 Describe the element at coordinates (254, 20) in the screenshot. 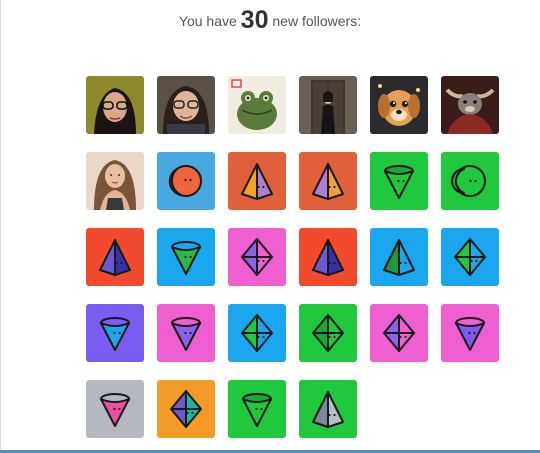

I see `follower-count: 30` at that location.